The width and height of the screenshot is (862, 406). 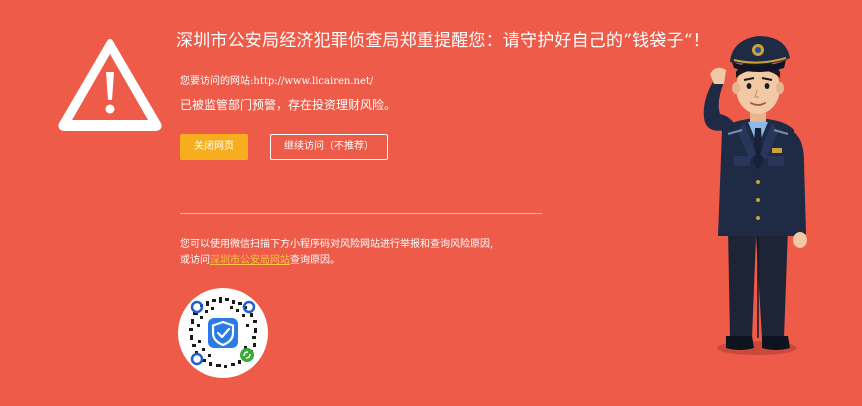 What do you see at coordinates (443, 41) in the screenshot?
I see `page-headline: 深圳市公安局经济犯罪侦查局郑重提醒您：请守护好自己的”钱袋子“！` at bounding box center [443, 41].